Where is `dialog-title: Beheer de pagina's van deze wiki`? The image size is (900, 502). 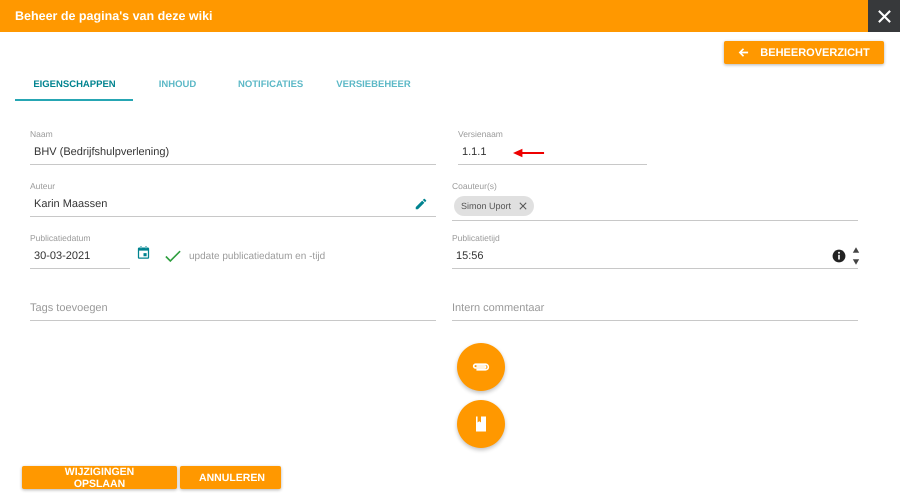
dialog-title: Beheer de pagina's van deze wiki is located at coordinates (113, 16).